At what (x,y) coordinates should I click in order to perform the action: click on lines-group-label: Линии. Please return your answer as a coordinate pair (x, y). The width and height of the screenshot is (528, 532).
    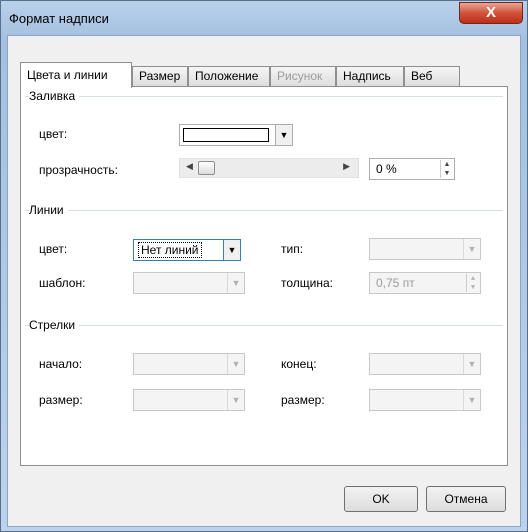
    Looking at the image, I should click on (48, 210).